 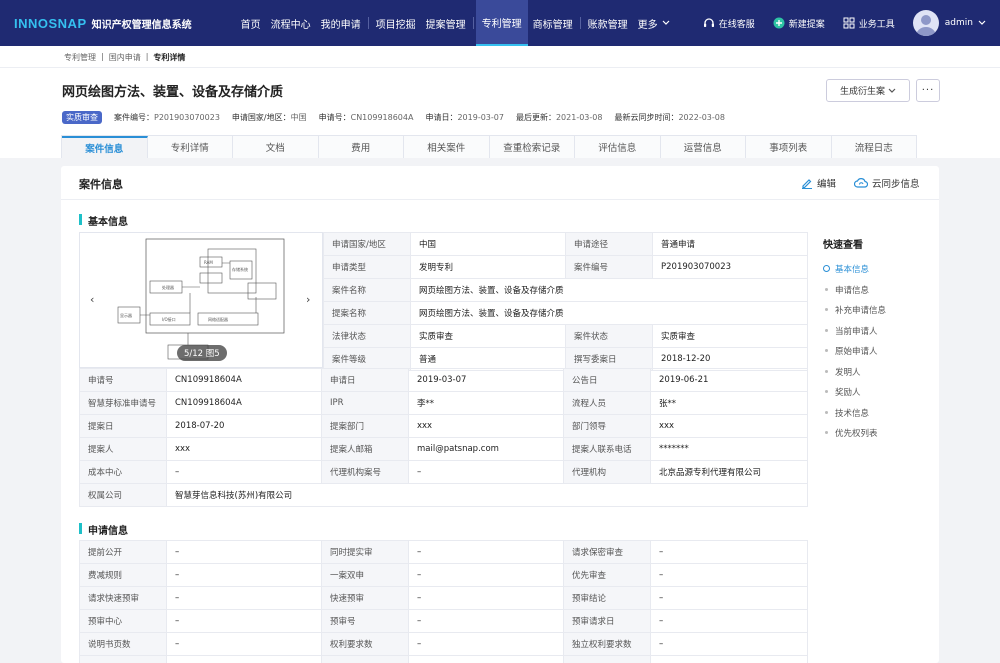 I want to click on table-row: 提案名称 网页绘图方法、装置、设备及存储介质, so click(x=565, y=313).